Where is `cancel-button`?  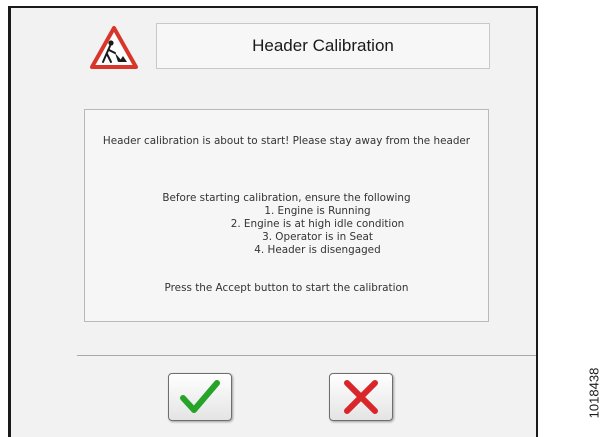 cancel-button is located at coordinates (361, 397).